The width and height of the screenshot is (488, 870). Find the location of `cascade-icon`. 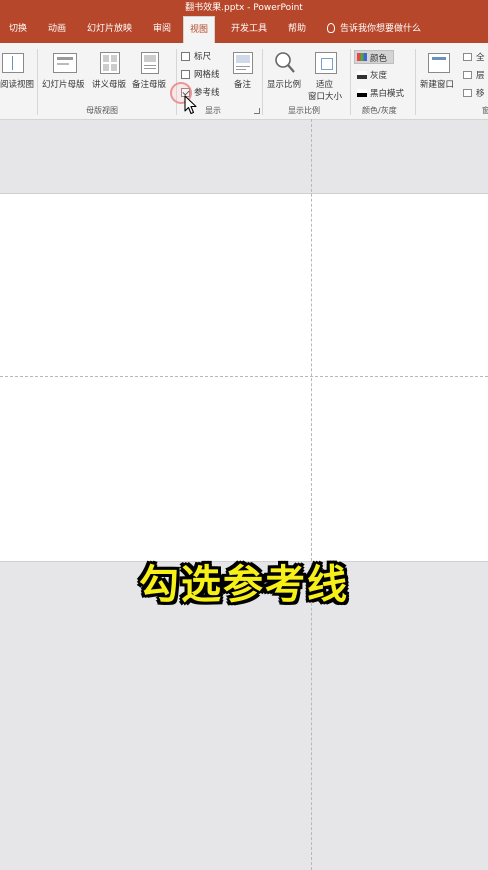

cascade-icon is located at coordinates (467, 75).